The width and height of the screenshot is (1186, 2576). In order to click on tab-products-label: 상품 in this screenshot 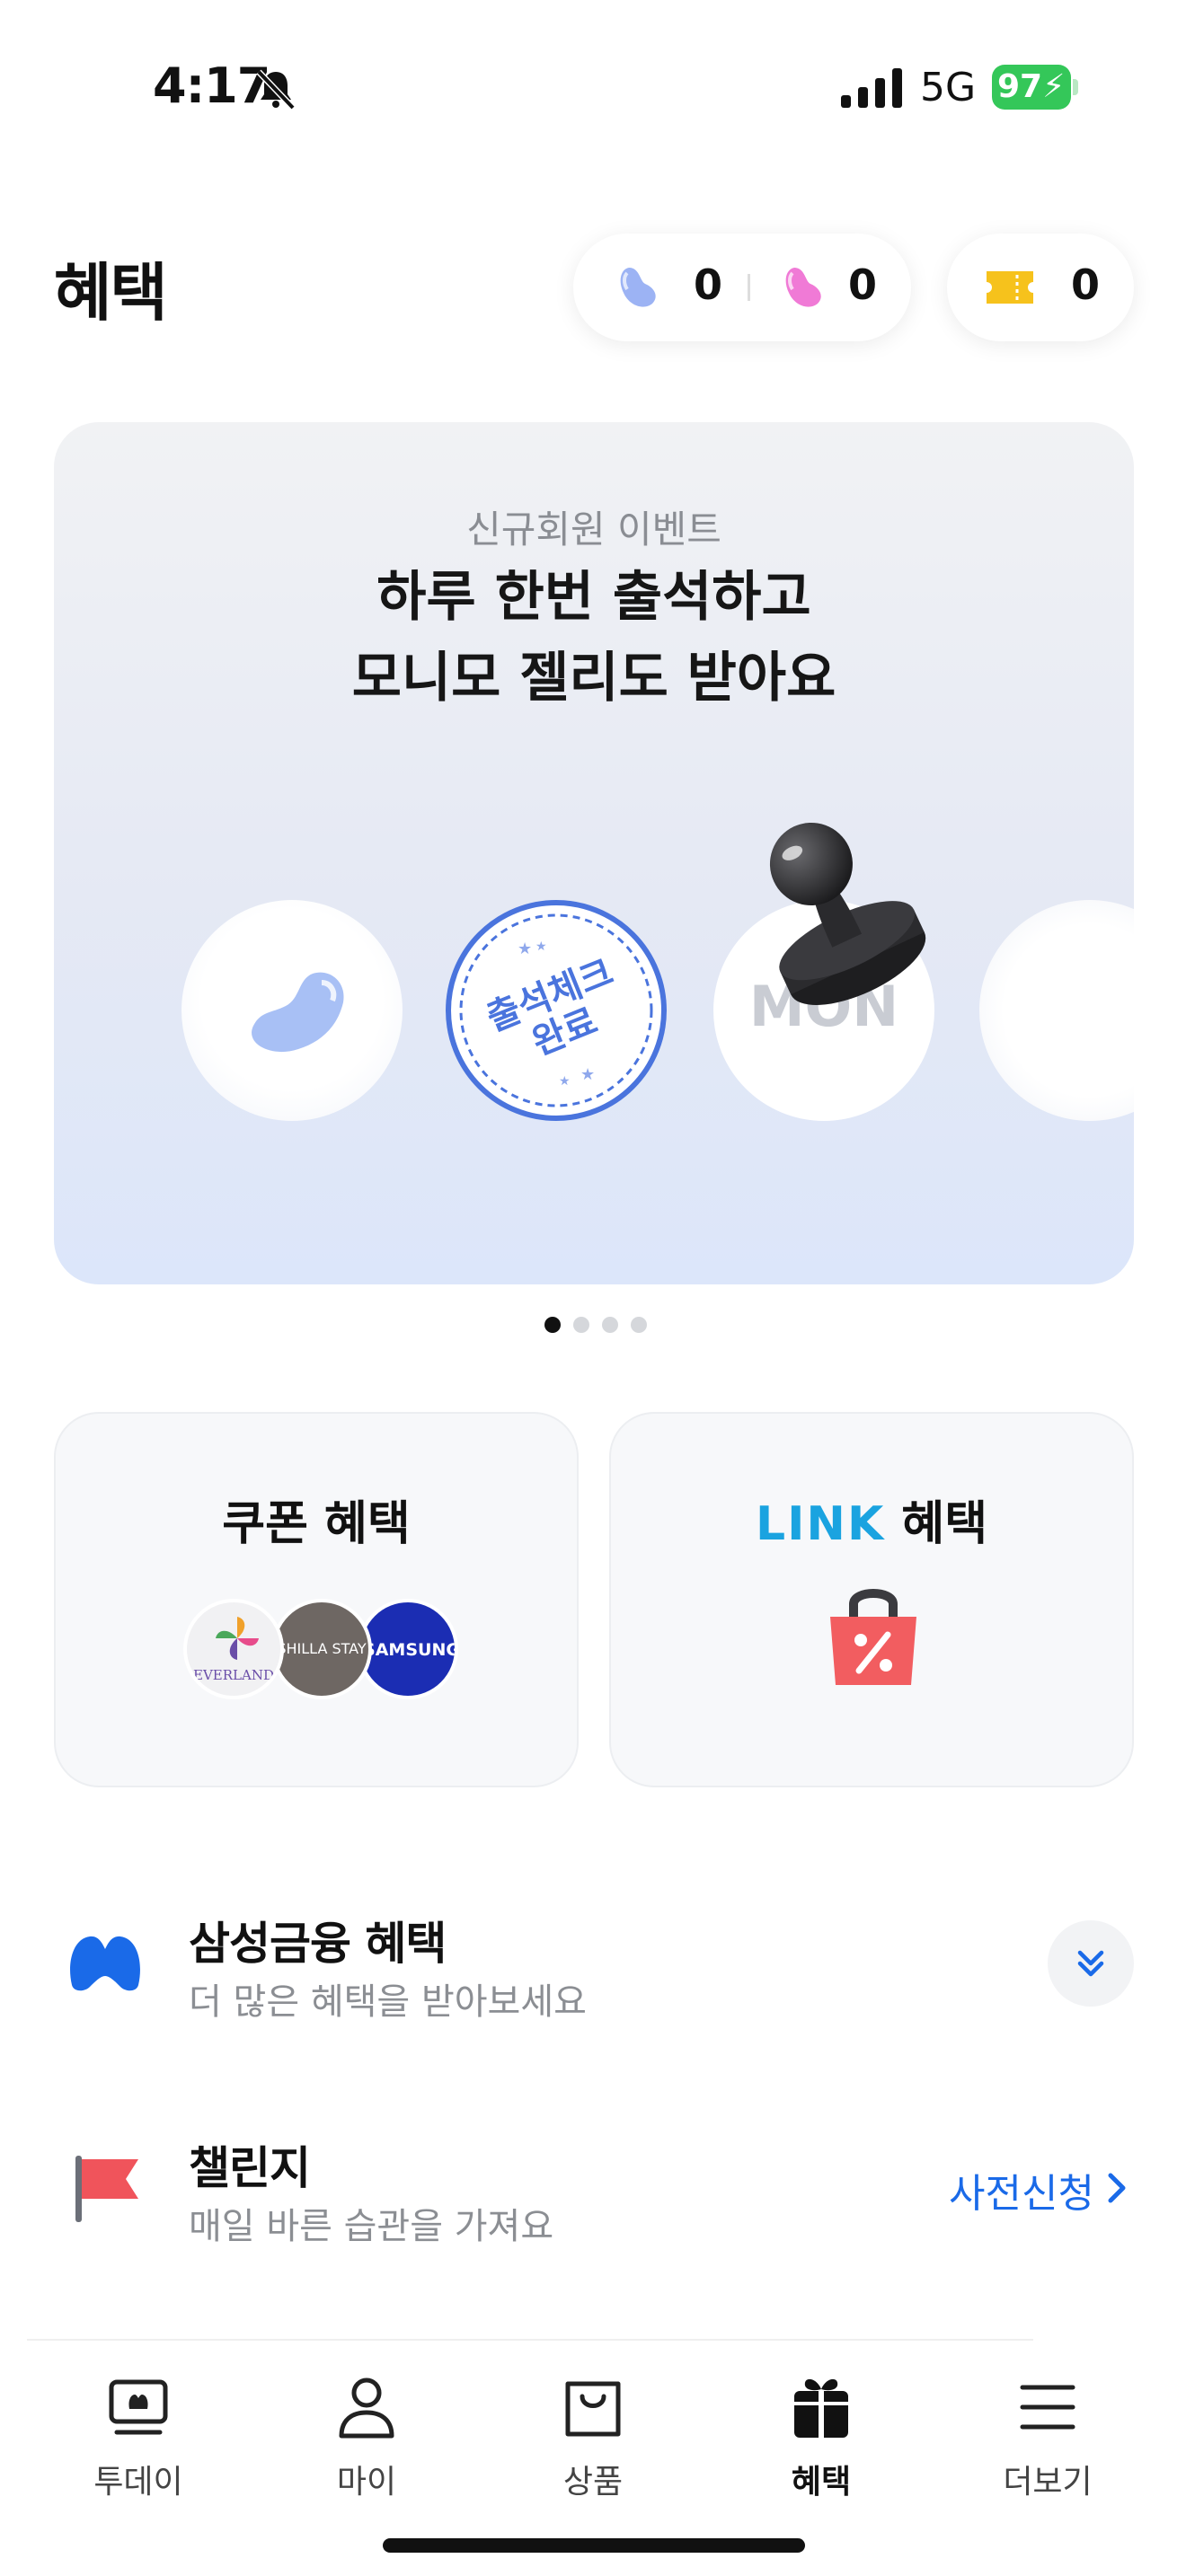, I will do `click(593, 2482)`.